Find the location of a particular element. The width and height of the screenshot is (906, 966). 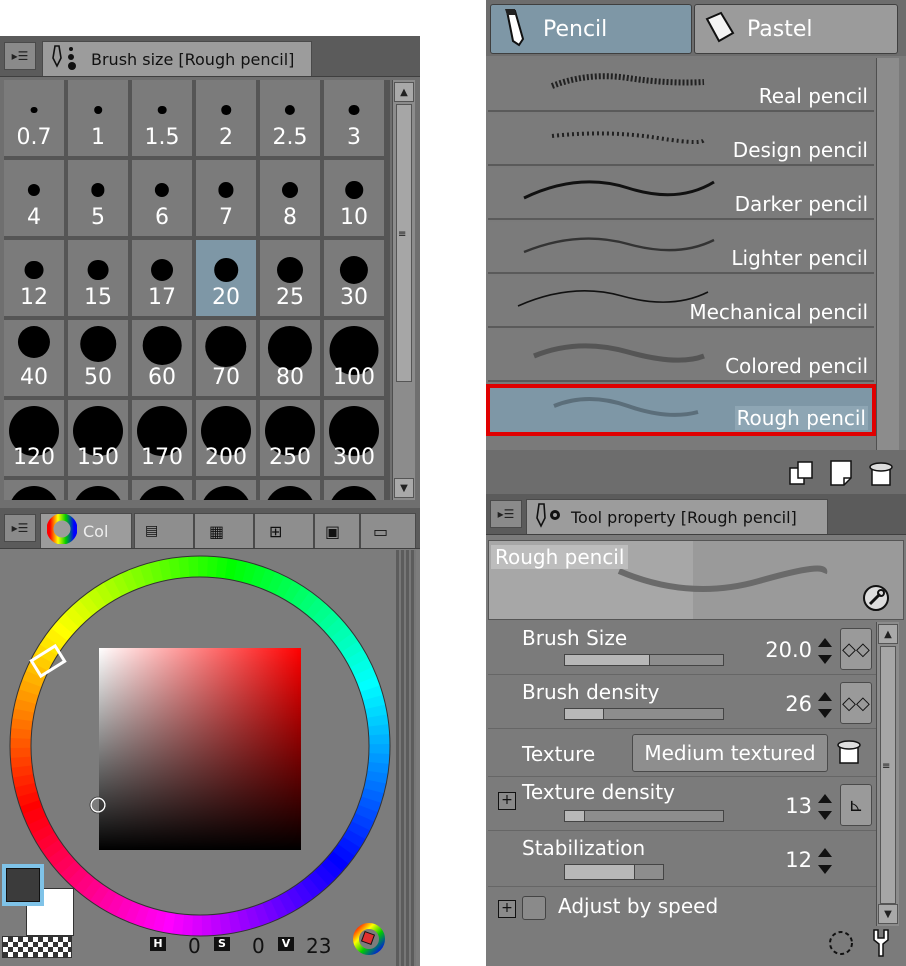

brush-size-cell: 5 is located at coordinates (99, 199).